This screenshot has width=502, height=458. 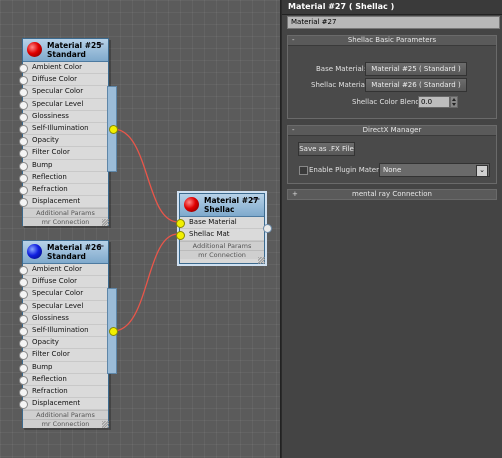 I want to click on enable-plugin-material-label: Enable Plugin Material, so click(x=348, y=170).